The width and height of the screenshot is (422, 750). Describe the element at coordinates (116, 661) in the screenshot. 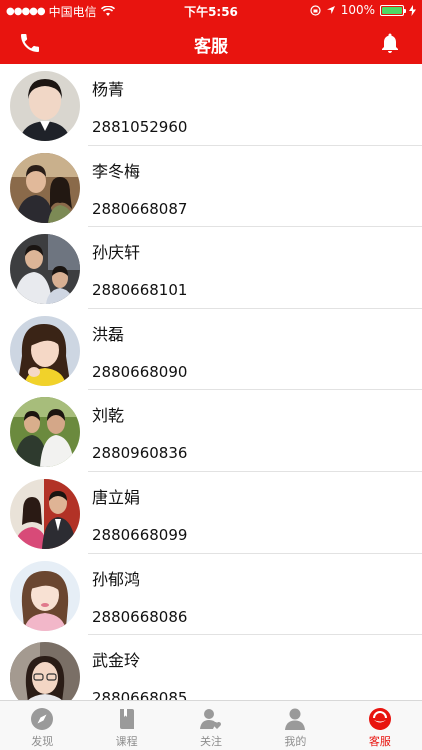

I see `contact-name: 武金玲` at that location.